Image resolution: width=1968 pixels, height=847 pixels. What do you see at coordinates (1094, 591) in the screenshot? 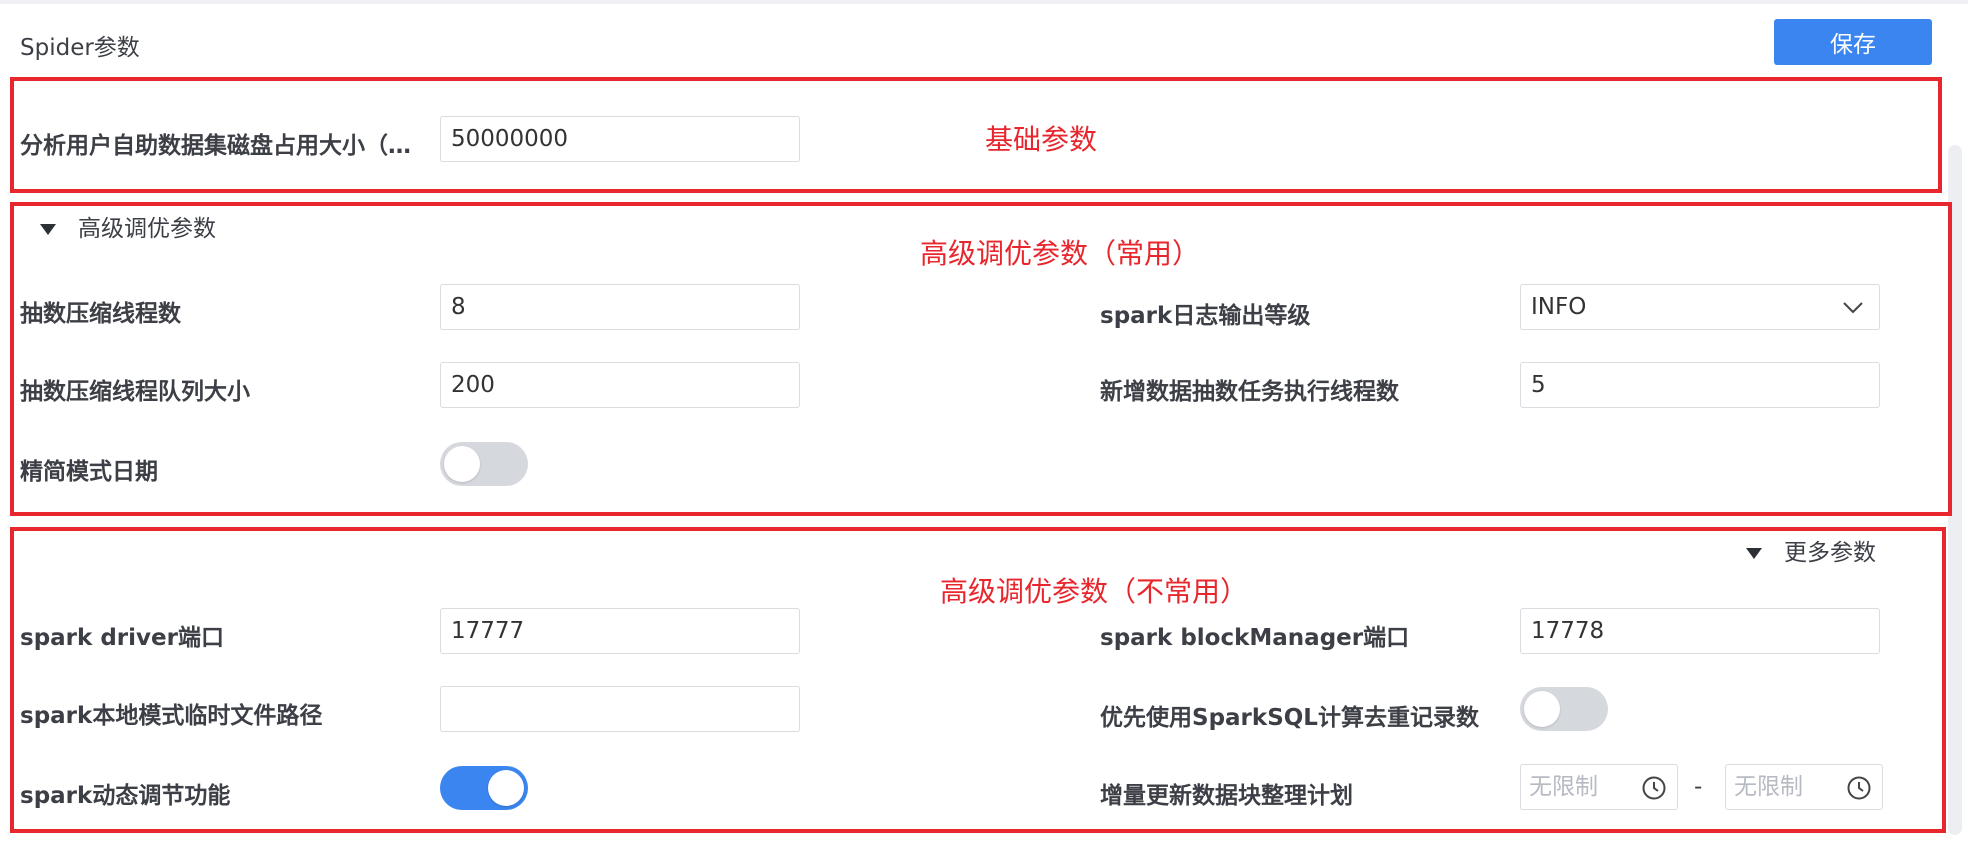
I see `annotation-label-advanced-uncommon: 高级调优参数（不常用）` at bounding box center [1094, 591].